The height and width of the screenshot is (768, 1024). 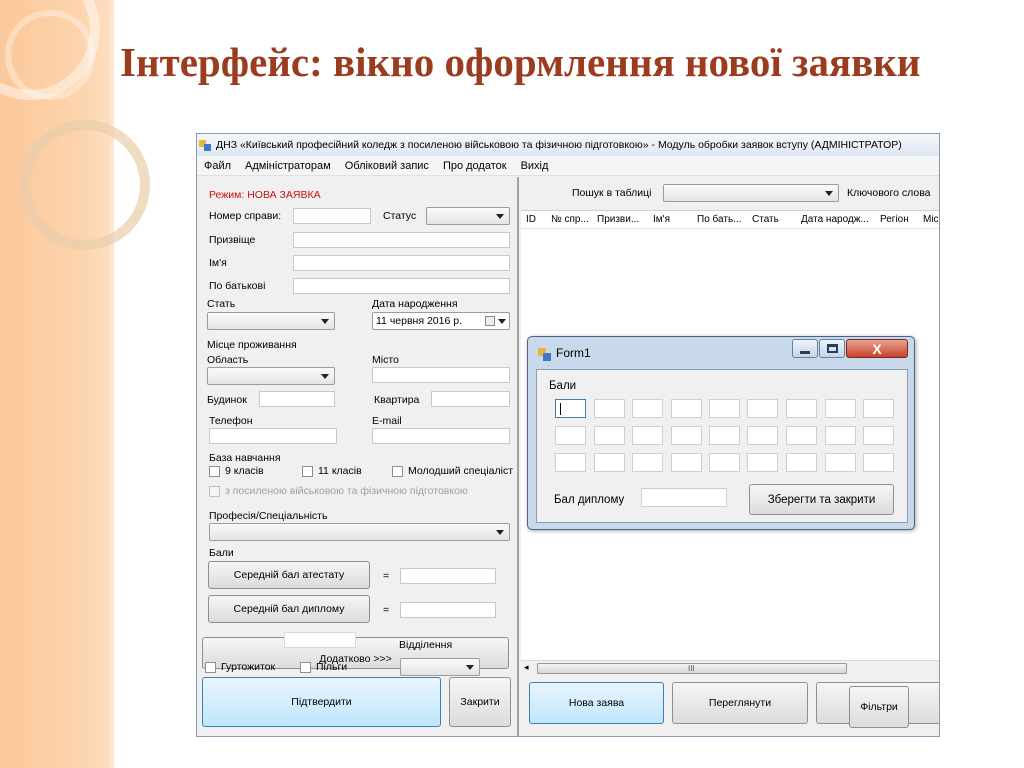 I want to click on menu-account: Обліковий запис, so click(x=387, y=166).